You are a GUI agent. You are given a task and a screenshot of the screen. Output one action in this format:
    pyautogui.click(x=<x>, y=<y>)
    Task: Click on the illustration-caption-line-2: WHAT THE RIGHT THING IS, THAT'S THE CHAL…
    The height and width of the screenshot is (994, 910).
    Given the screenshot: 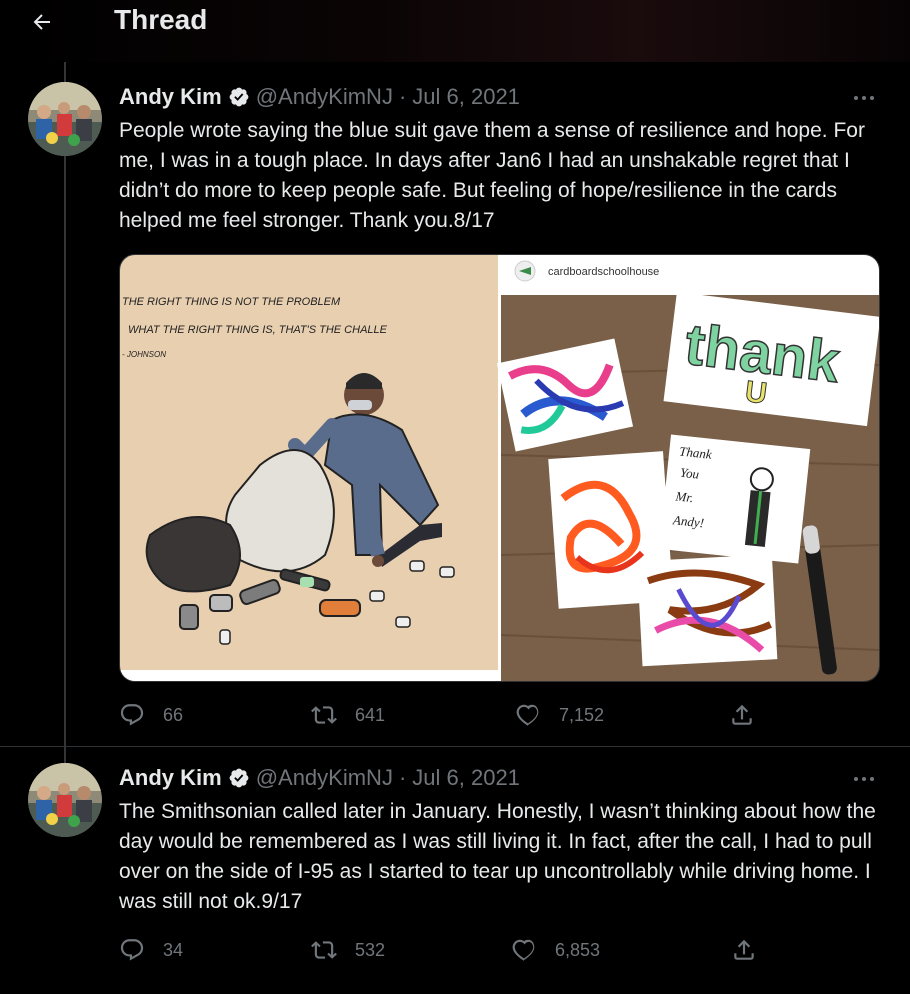 What is the action you would take?
    pyautogui.click(x=258, y=330)
    